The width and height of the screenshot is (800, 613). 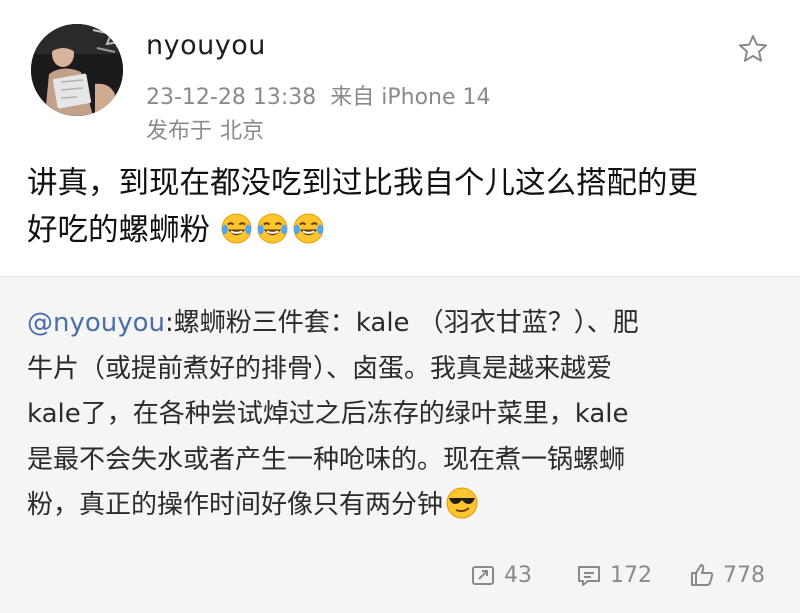 I want to click on repost-button: 43, so click(x=501, y=575).